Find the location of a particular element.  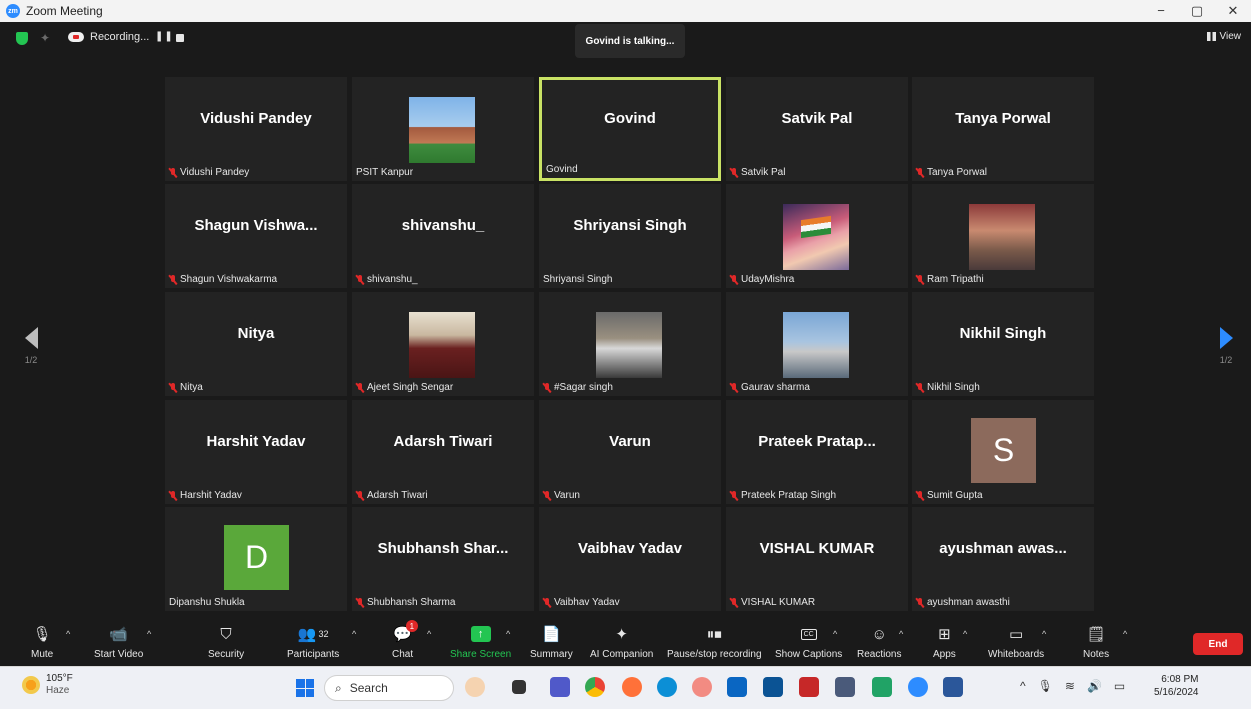

excel-icon is located at coordinates (882, 687).